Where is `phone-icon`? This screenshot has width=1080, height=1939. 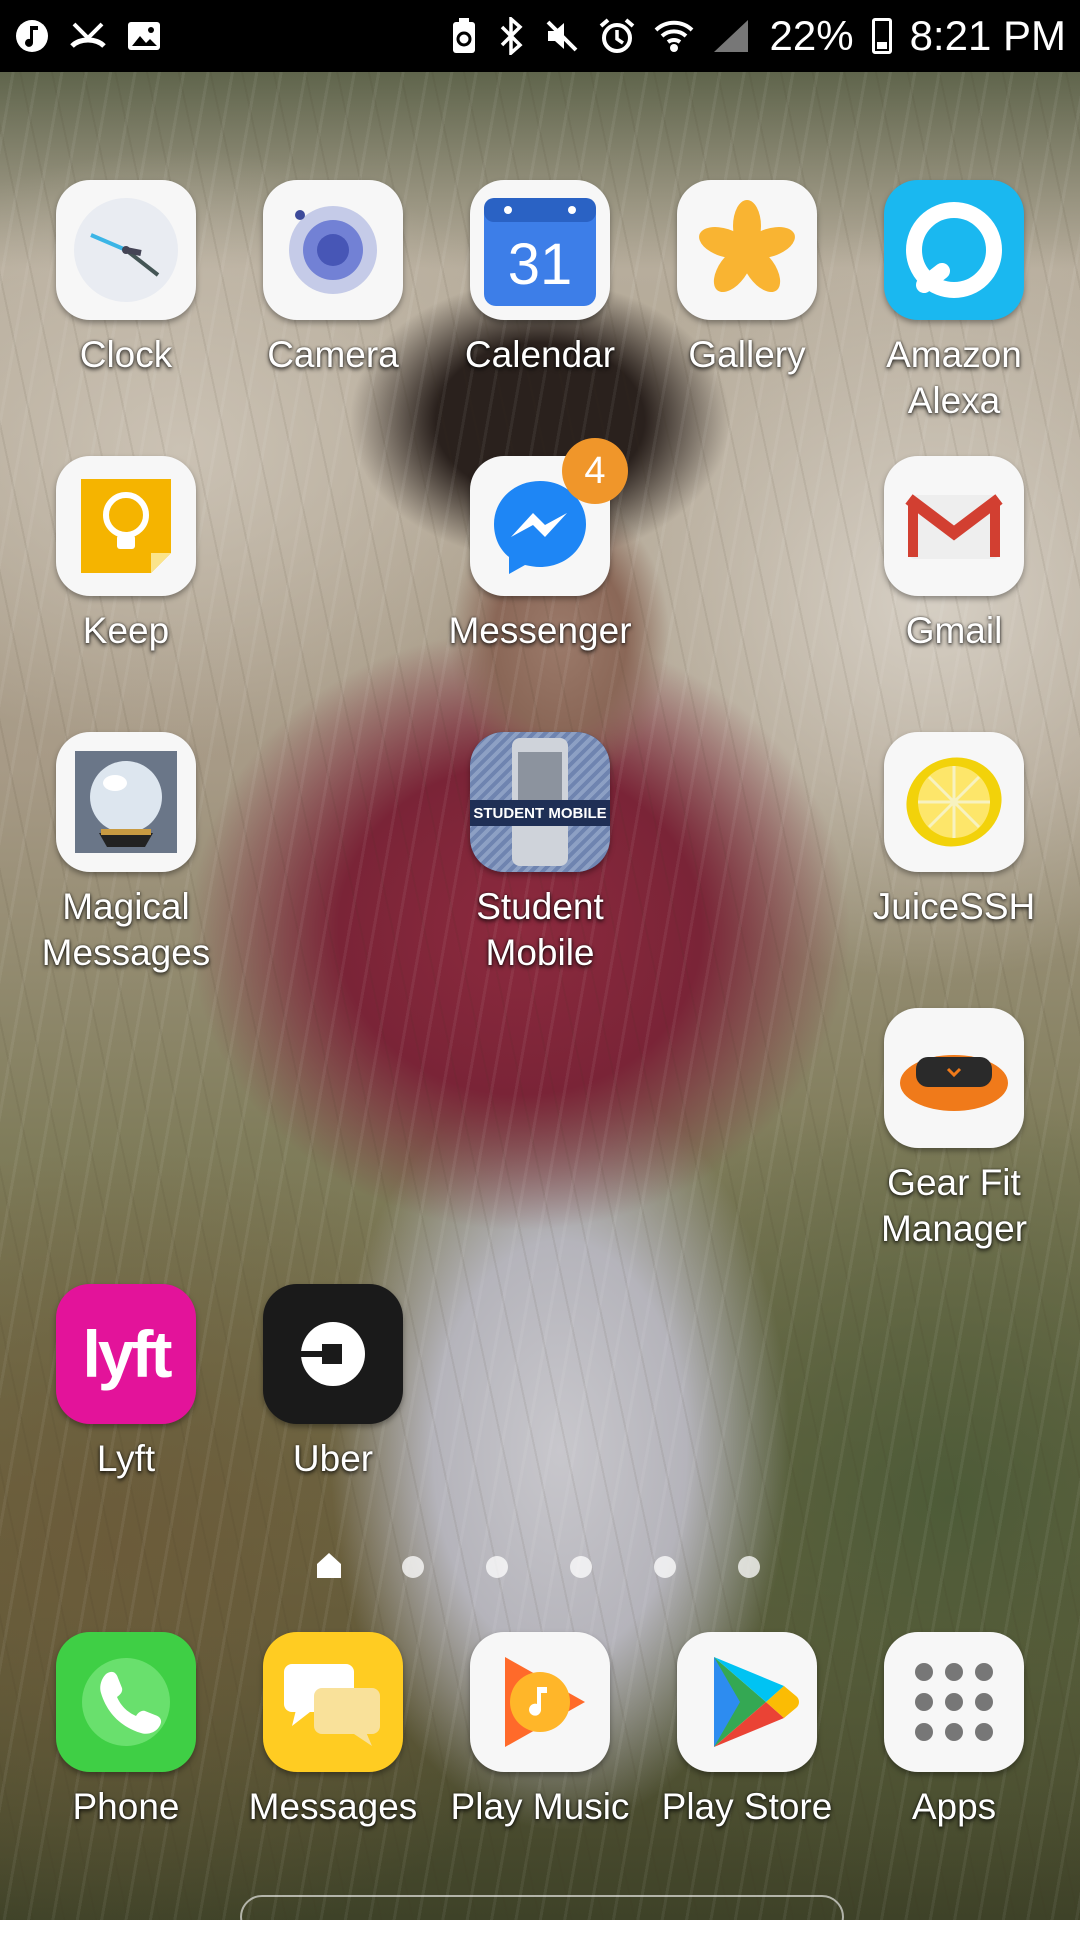
phone-icon is located at coordinates (126, 1702).